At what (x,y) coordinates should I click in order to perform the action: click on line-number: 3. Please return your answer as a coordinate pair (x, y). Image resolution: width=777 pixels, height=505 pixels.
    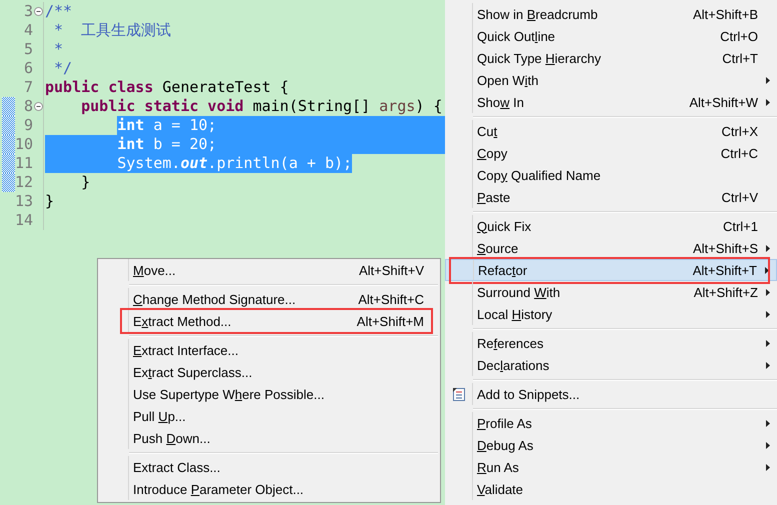
    Looking at the image, I should click on (27, 11).